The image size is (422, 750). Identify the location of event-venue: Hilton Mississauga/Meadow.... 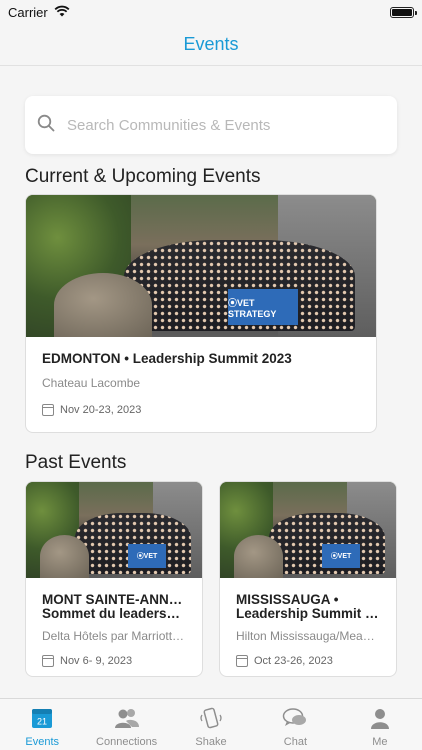
(308, 636).